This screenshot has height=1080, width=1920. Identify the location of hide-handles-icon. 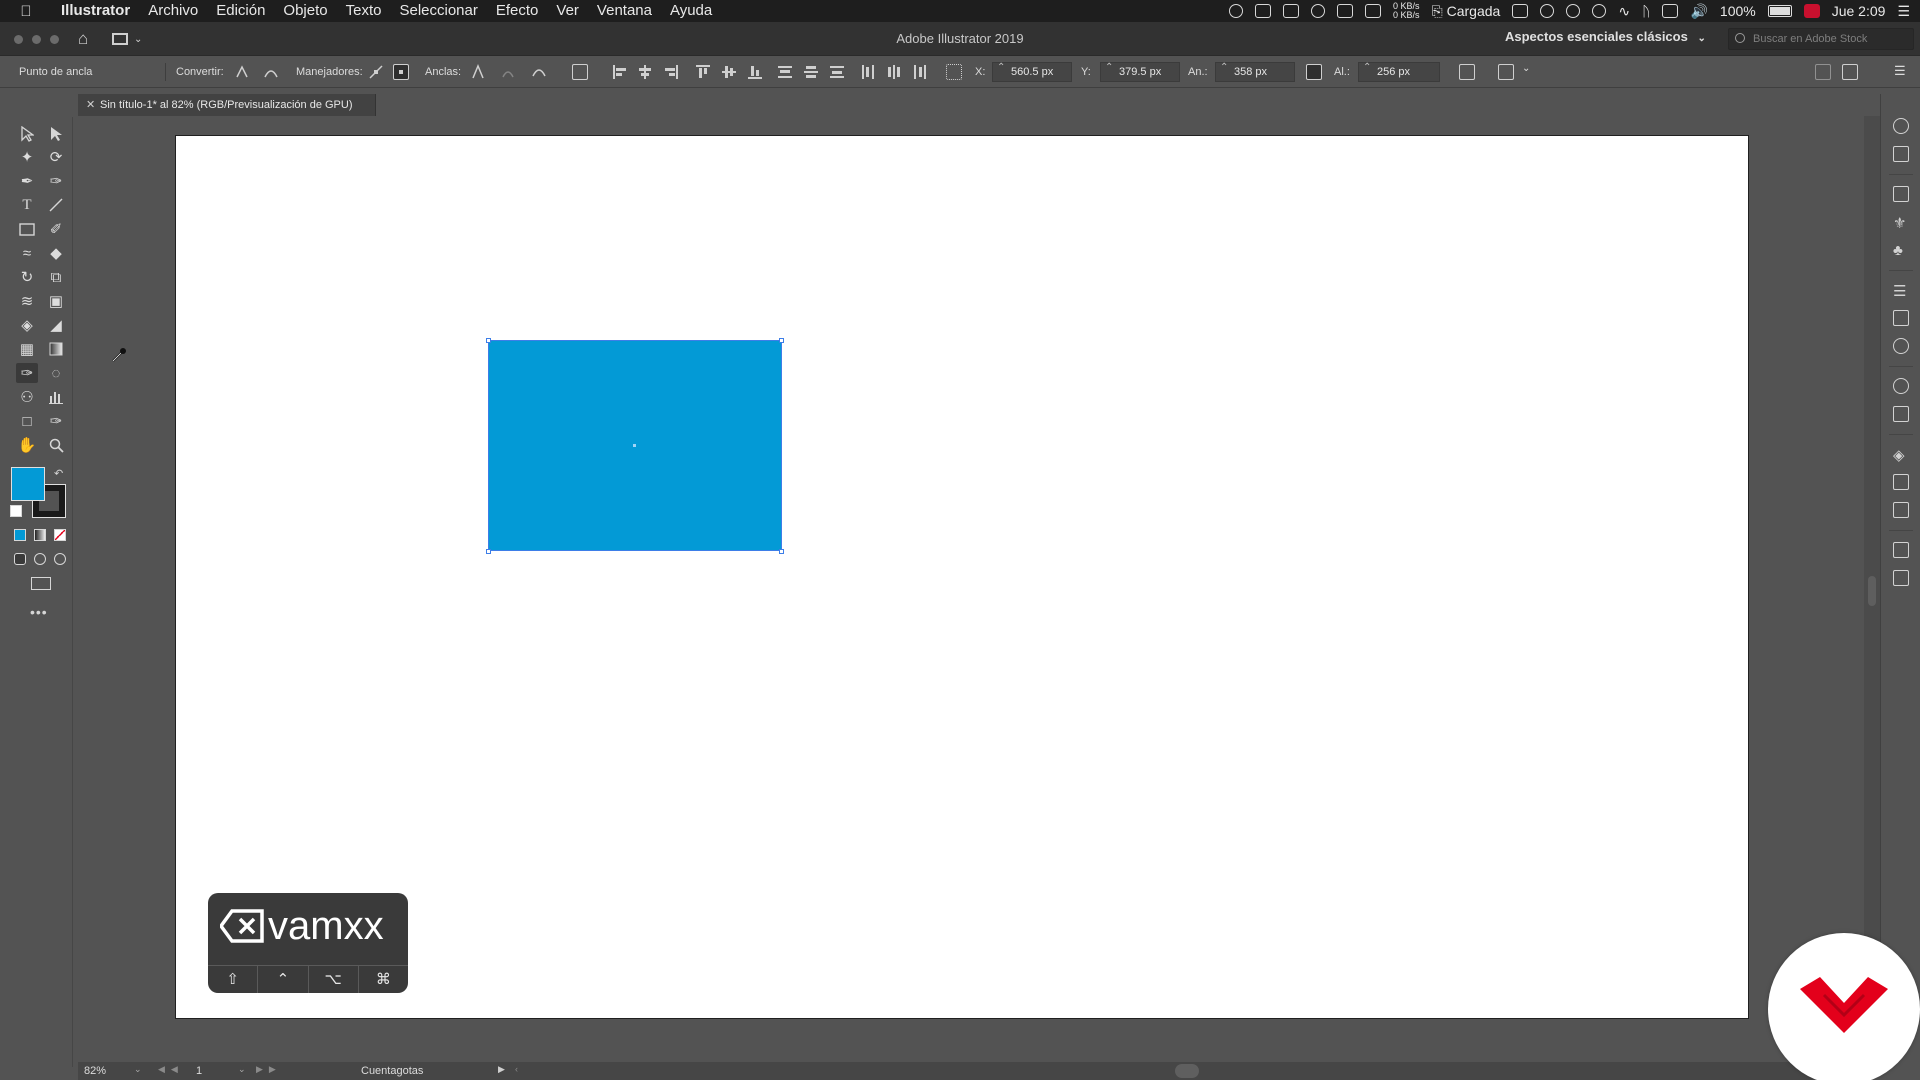
(401, 72).